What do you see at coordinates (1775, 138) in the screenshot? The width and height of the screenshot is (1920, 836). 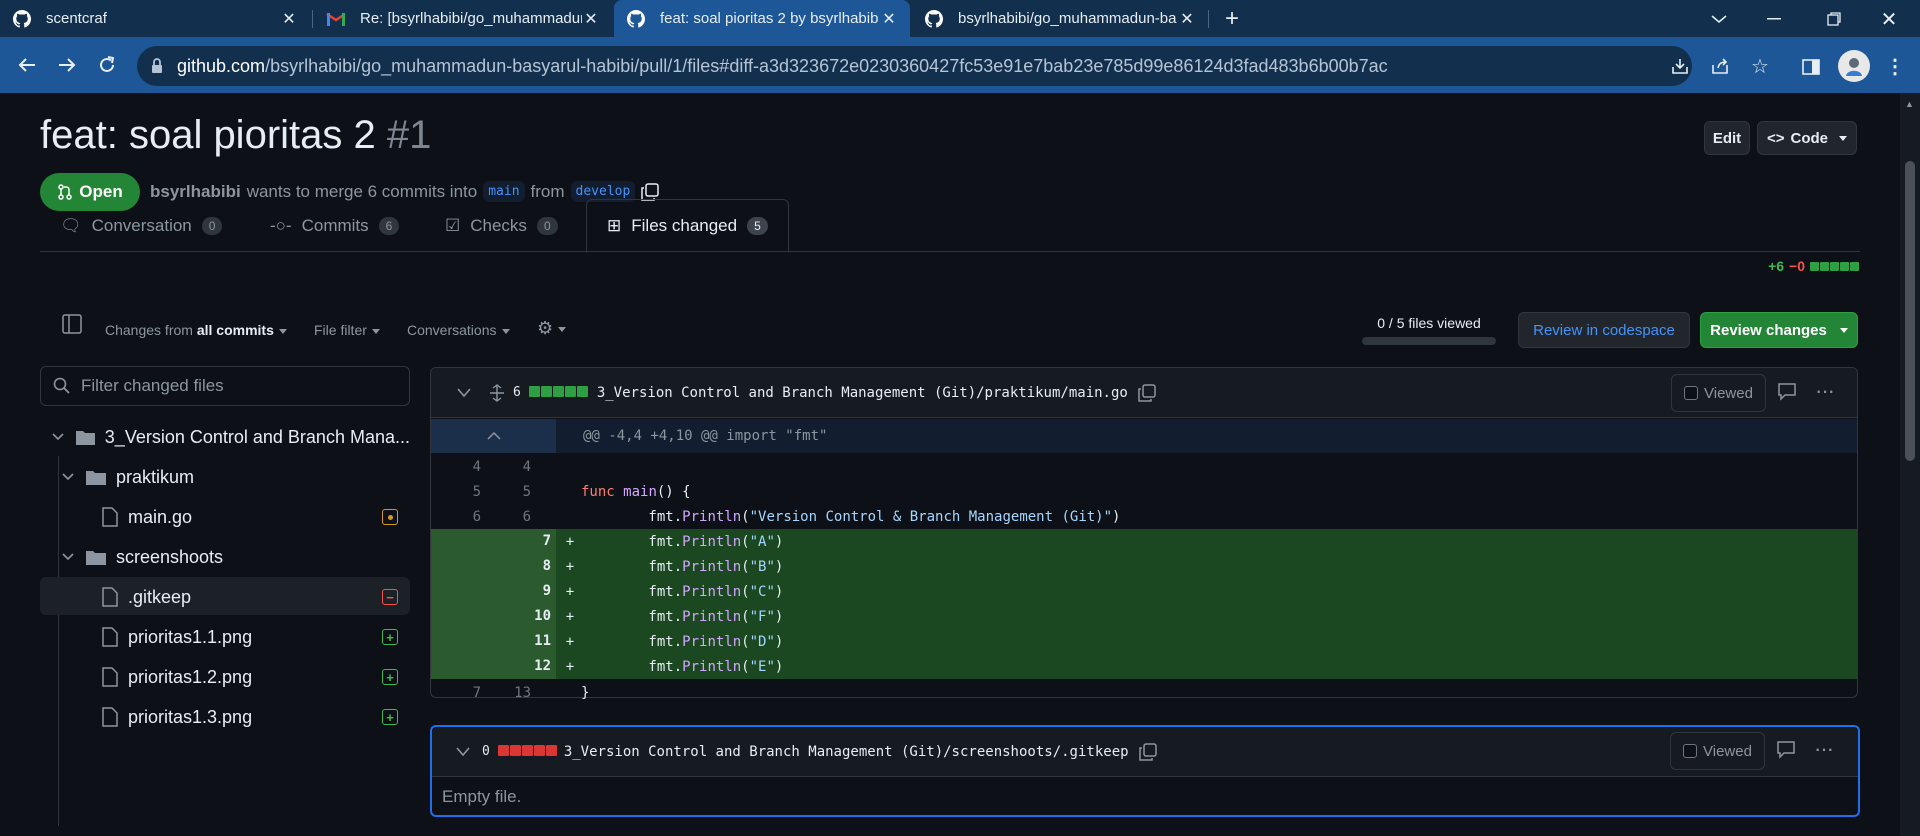 I see `code-icon: <>` at bounding box center [1775, 138].